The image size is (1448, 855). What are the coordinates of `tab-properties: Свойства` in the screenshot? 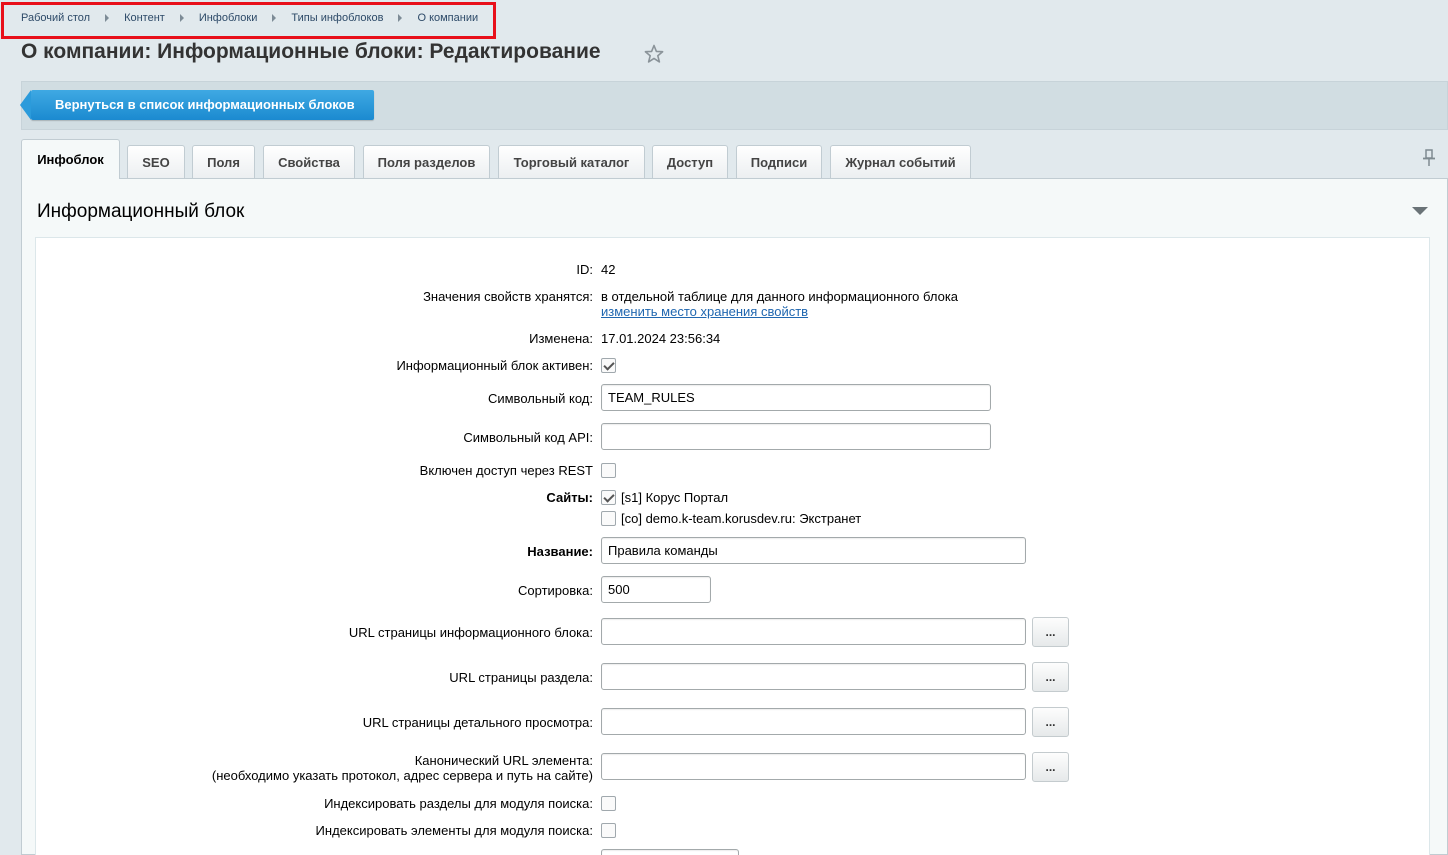 It's located at (309, 161).